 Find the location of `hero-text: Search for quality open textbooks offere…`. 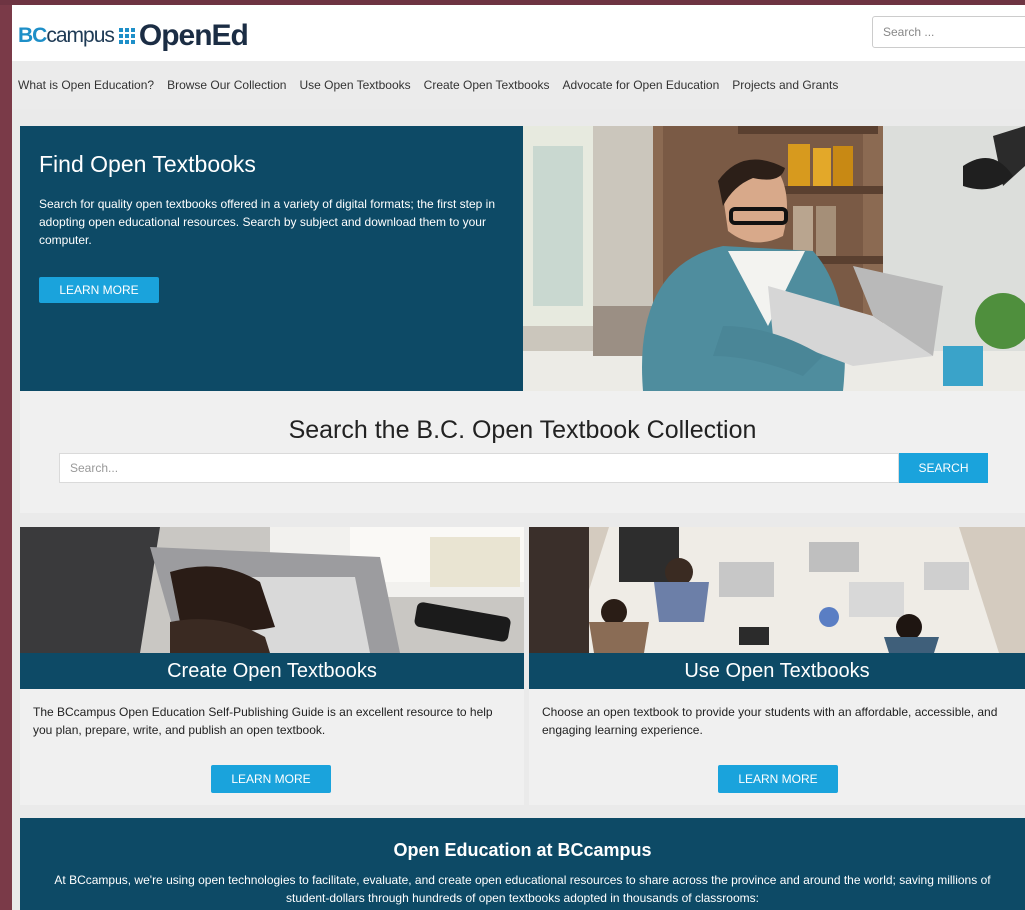

hero-text: Search for quality open textbooks offere… is located at coordinates (267, 222).